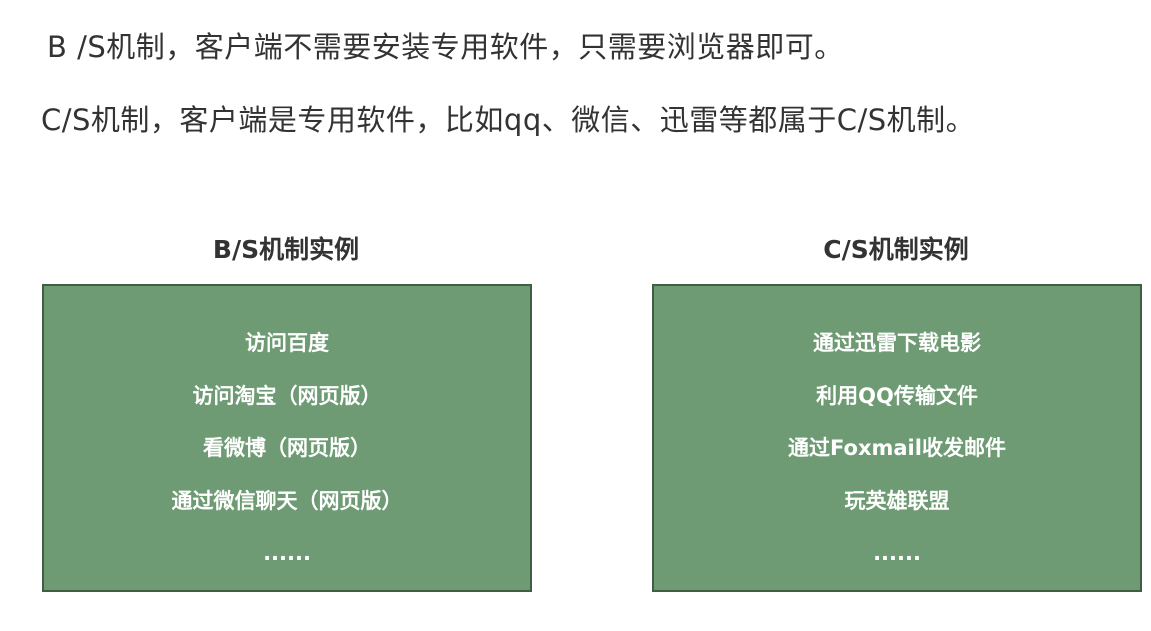 This screenshot has width=1151, height=631. What do you see at coordinates (897, 500) in the screenshot?
I see `cs-example-item: 玩英雄联盟` at bounding box center [897, 500].